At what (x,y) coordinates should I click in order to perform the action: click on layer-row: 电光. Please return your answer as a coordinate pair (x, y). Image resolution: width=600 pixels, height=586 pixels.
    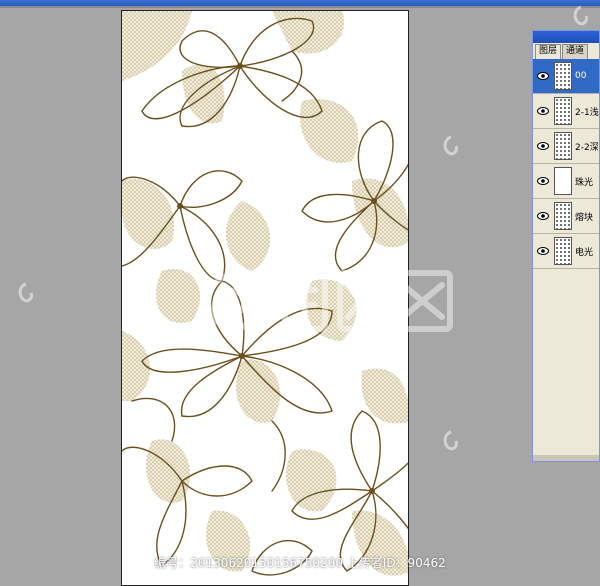
    Looking at the image, I should click on (566, 251).